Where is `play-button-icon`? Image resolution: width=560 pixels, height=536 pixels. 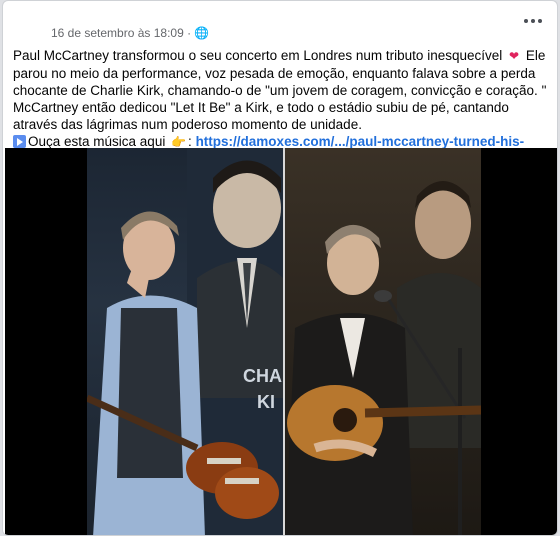
play-button-icon is located at coordinates (19, 141).